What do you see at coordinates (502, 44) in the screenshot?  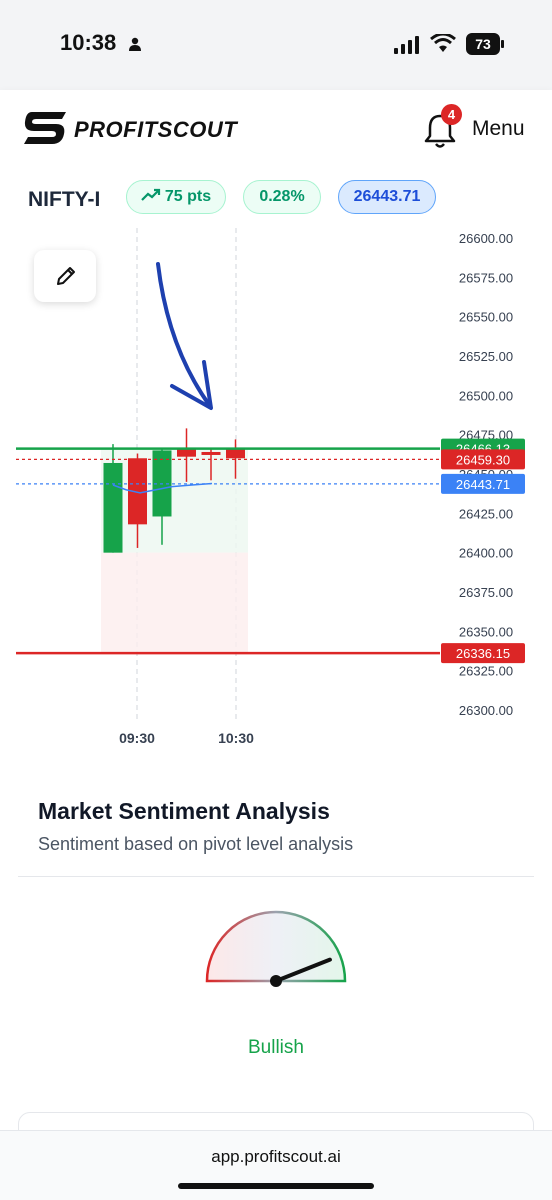 I see `battery-tip` at bounding box center [502, 44].